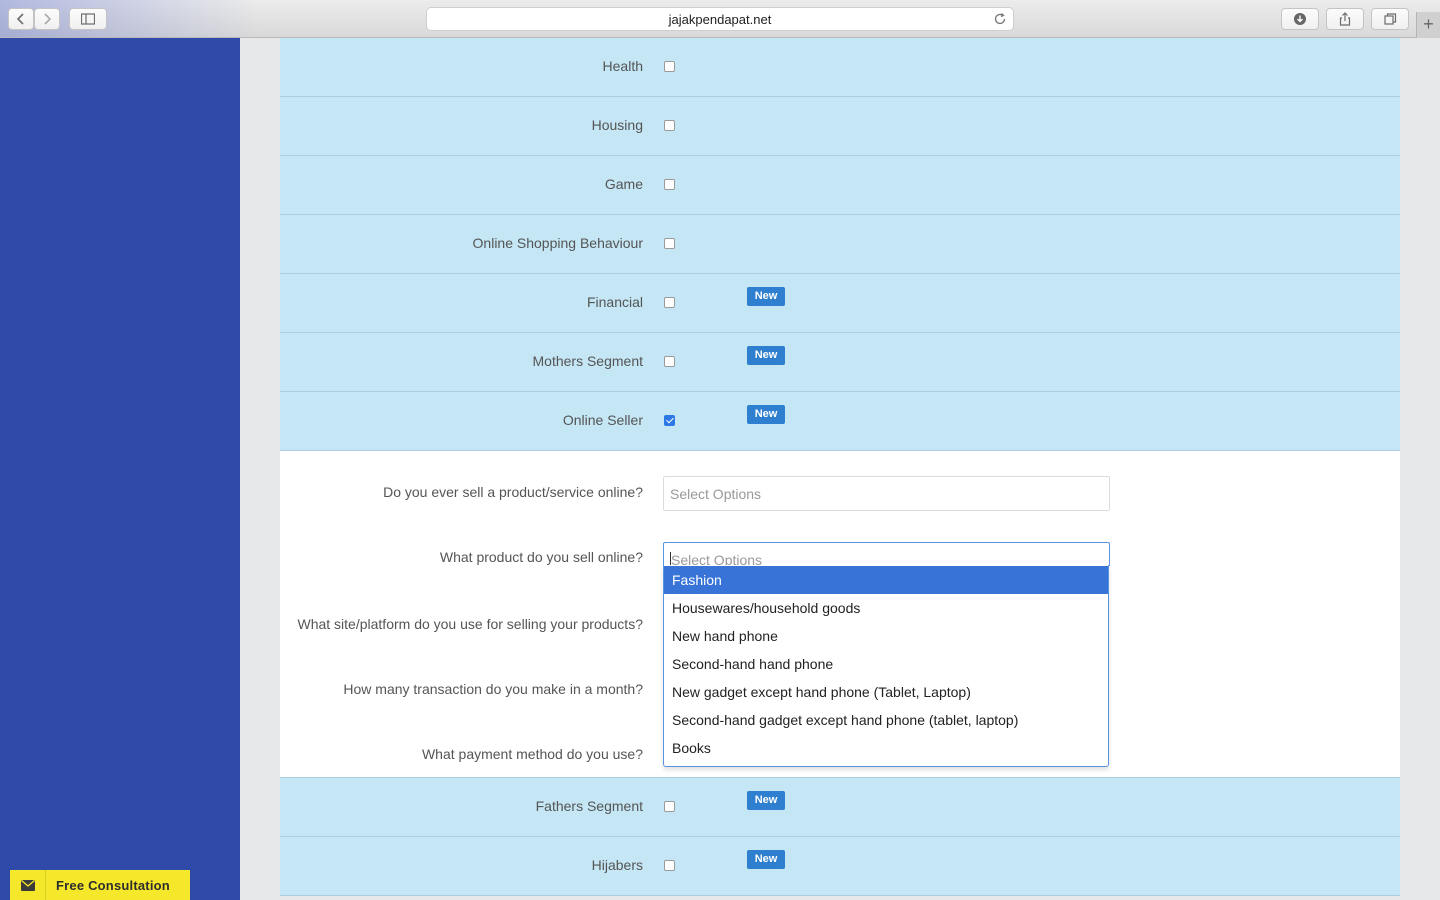  I want to click on back-button, so click(21, 19).